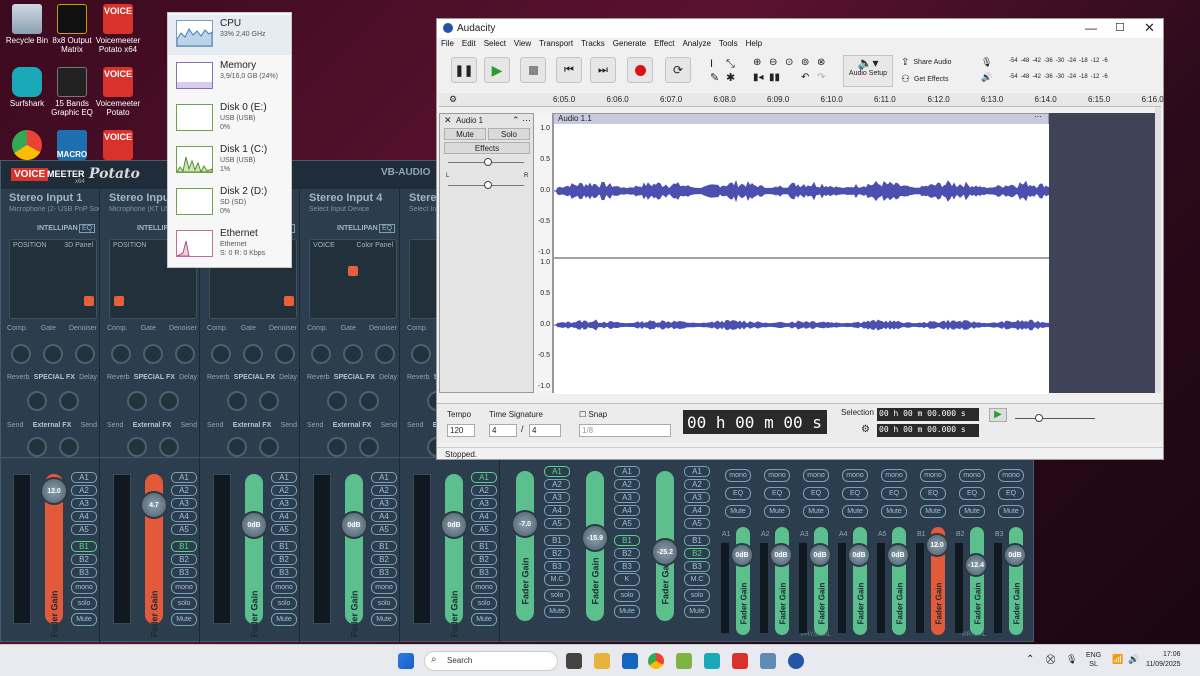  What do you see at coordinates (1117, 659) in the screenshot?
I see `wifi-icon: 📶` at bounding box center [1117, 659].